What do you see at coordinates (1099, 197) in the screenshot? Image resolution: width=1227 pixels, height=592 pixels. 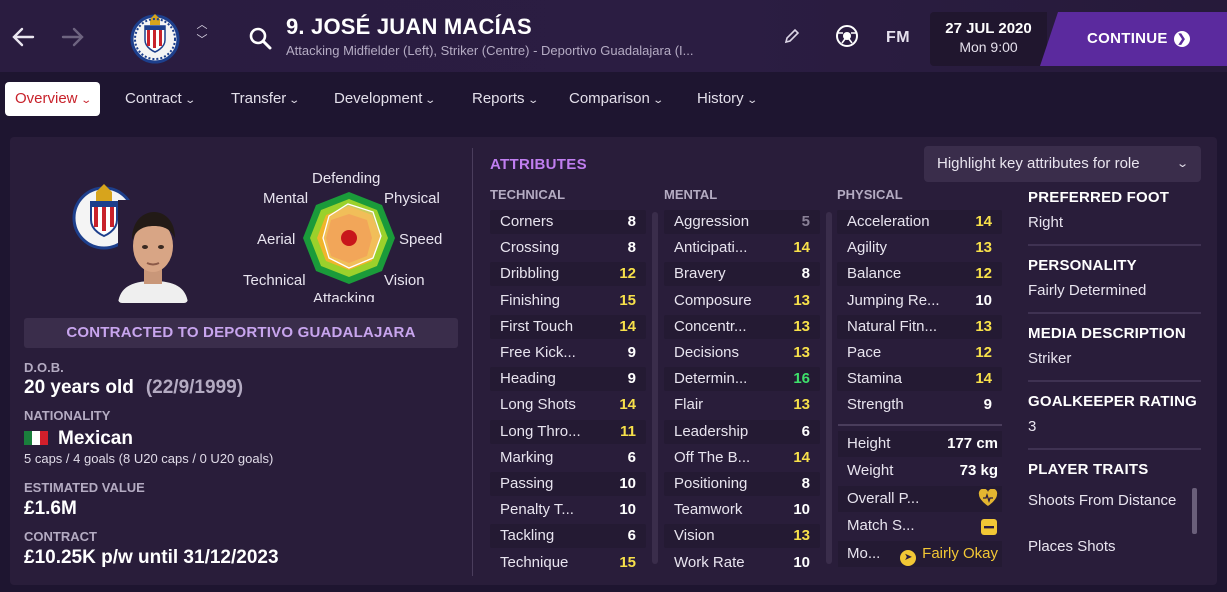 I see `preferred-foot-heading: PREFERRED FOOT` at bounding box center [1099, 197].